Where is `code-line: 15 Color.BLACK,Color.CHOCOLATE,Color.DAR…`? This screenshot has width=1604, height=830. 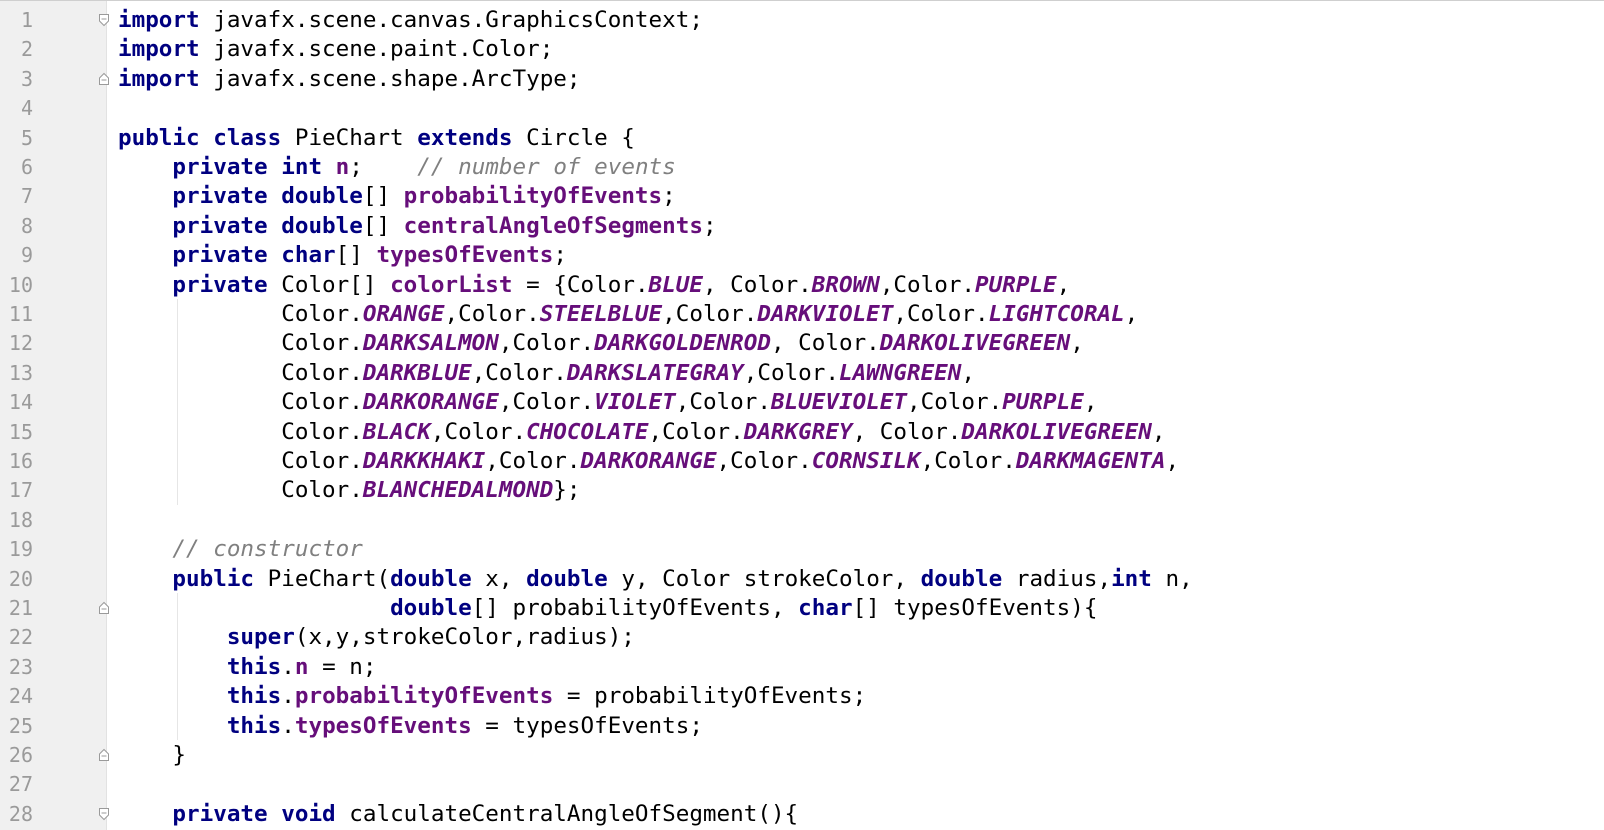 code-line: 15 Color.BLACK,Color.CHOCOLATE,Color.DAR… is located at coordinates (802, 432).